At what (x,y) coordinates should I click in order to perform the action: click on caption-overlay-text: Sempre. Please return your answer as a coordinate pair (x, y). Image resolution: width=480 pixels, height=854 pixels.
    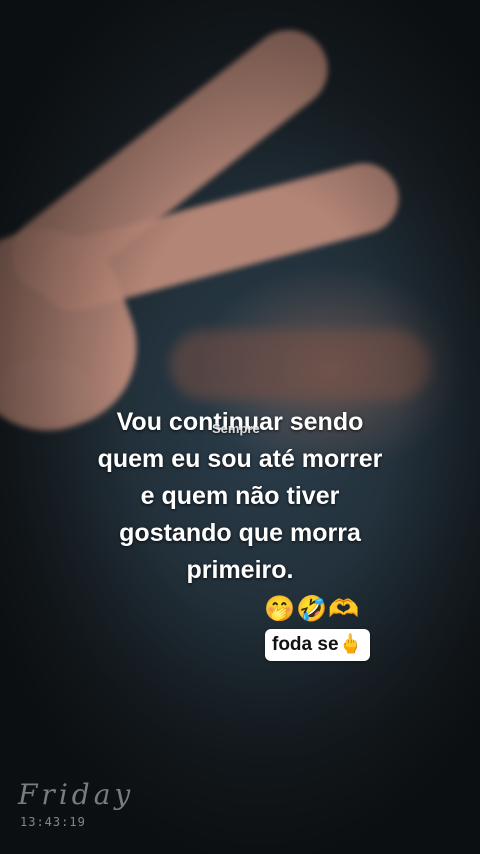
    Looking at the image, I should click on (236, 428).